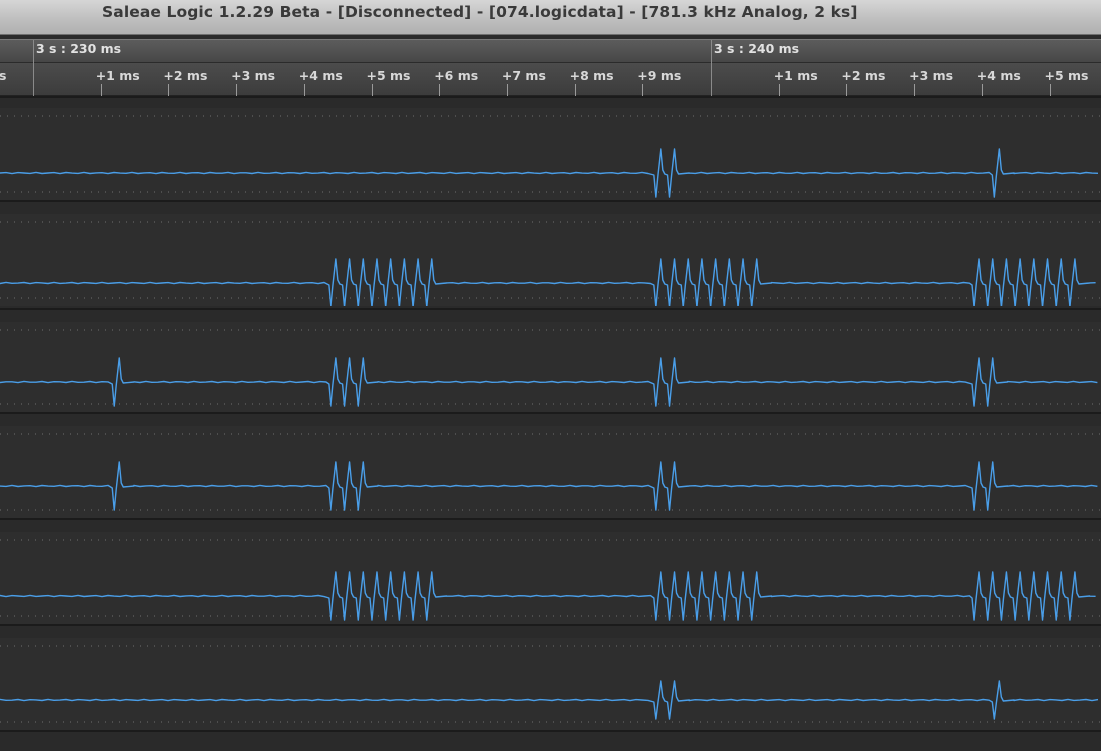 Image resolution: width=1101 pixels, height=751 pixels. I want to click on edge-time-label: s, so click(3, 75).